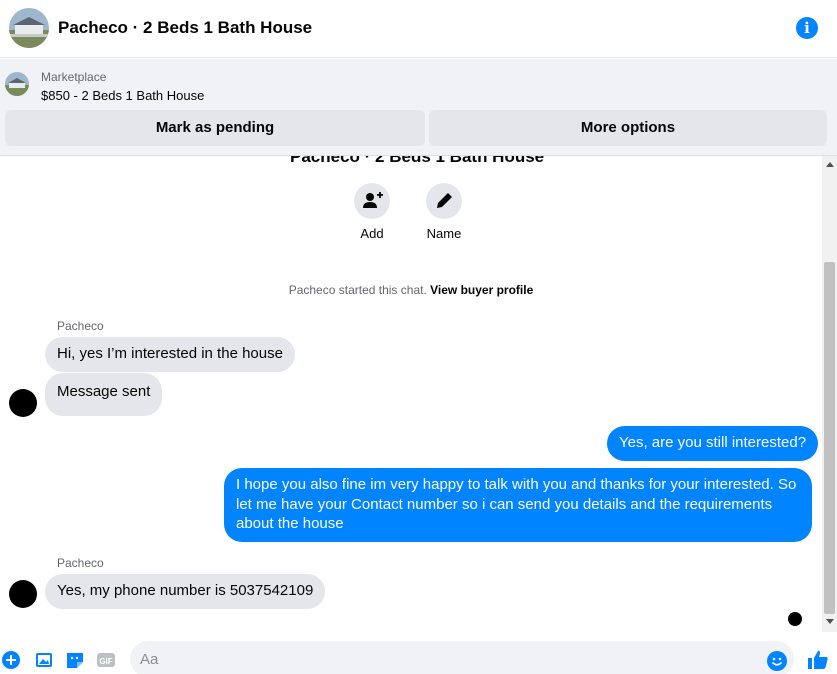 This screenshot has width=837, height=674. Describe the element at coordinates (357, 290) in the screenshot. I see `chat-started-text: Pacheco started this chat.` at that location.